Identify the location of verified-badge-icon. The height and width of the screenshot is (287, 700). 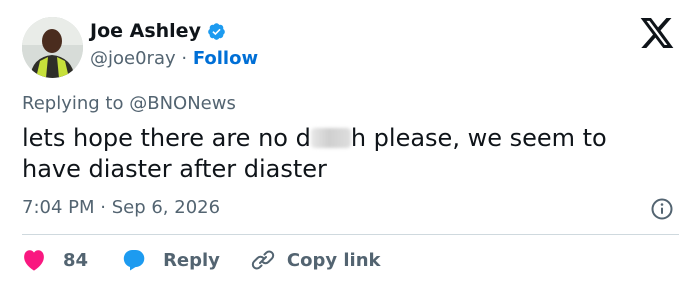
(216, 31).